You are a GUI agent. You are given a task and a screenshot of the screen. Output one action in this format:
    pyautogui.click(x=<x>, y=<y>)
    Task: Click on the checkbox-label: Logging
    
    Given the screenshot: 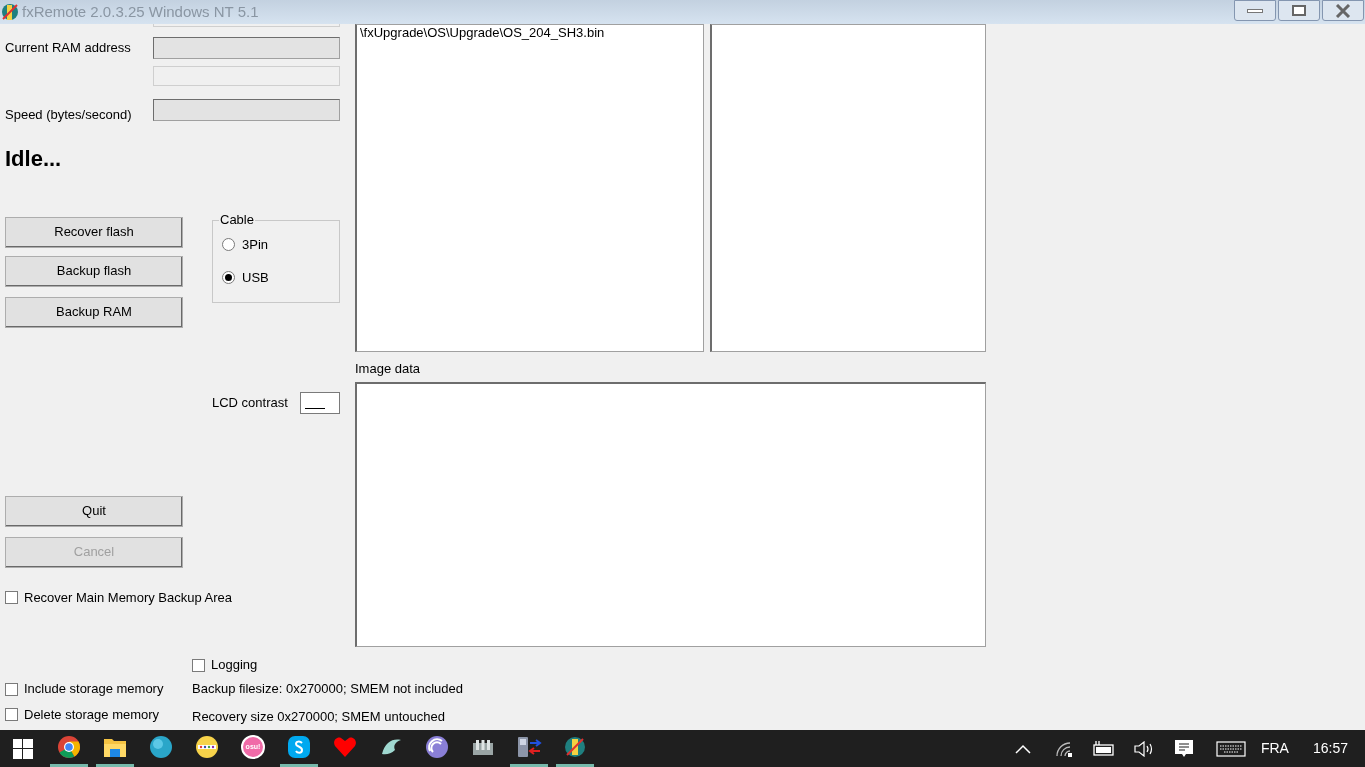 What is the action you would take?
    pyautogui.click(x=234, y=665)
    